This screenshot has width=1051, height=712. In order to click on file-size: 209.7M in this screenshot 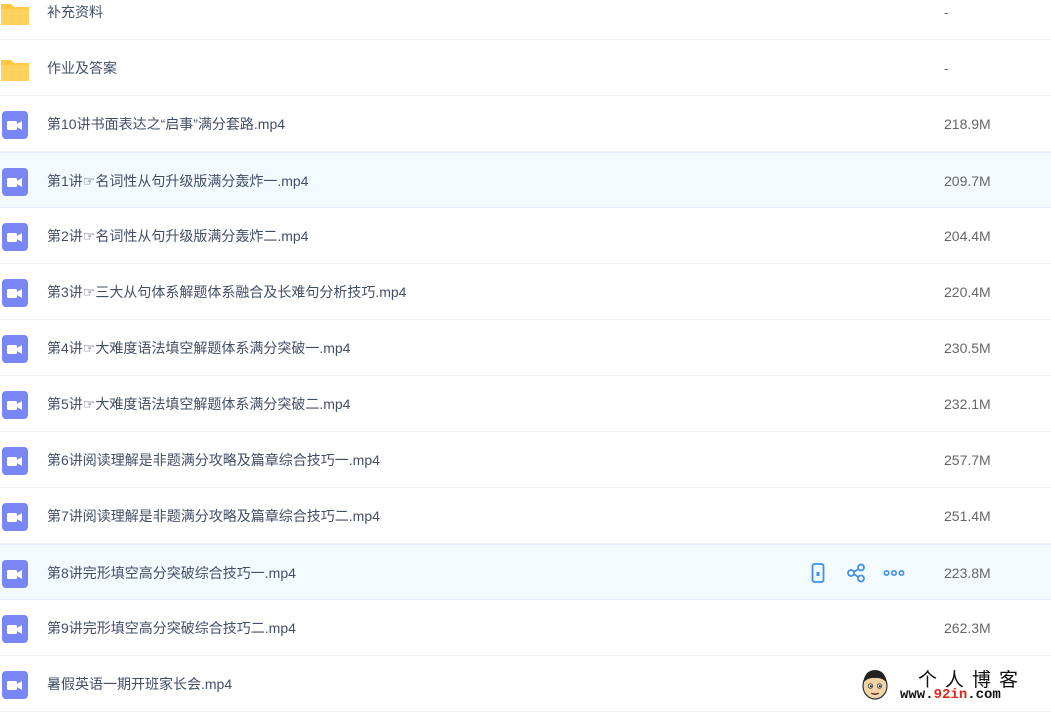, I will do `click(967, 181)`.